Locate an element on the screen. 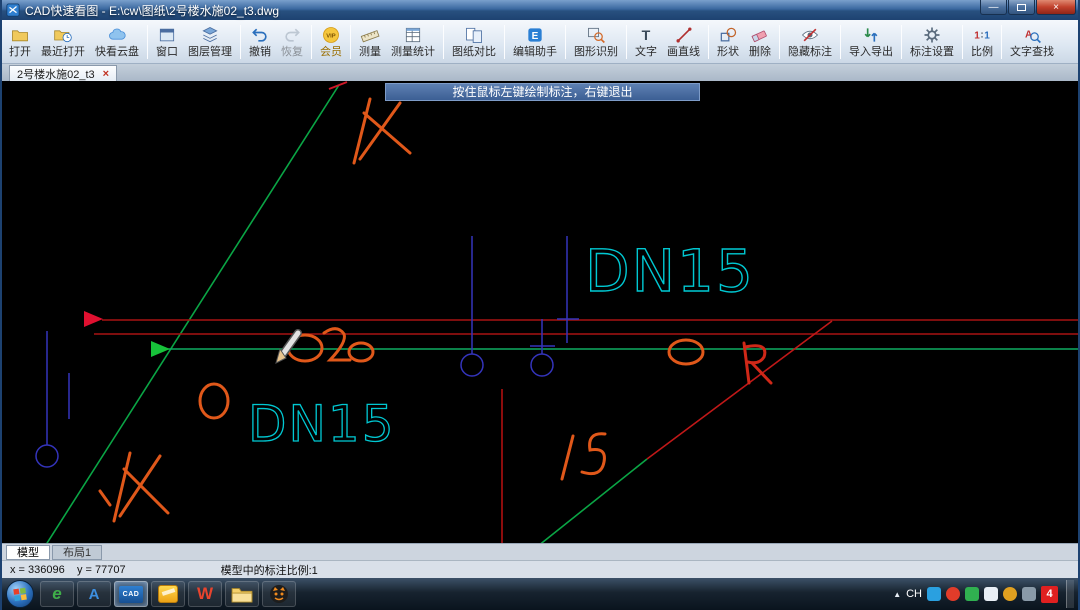 This screenshot has width=1080, height=610. annotation-scale-note: 模型中的标注比例:1 is located at coordinates (269, 570).